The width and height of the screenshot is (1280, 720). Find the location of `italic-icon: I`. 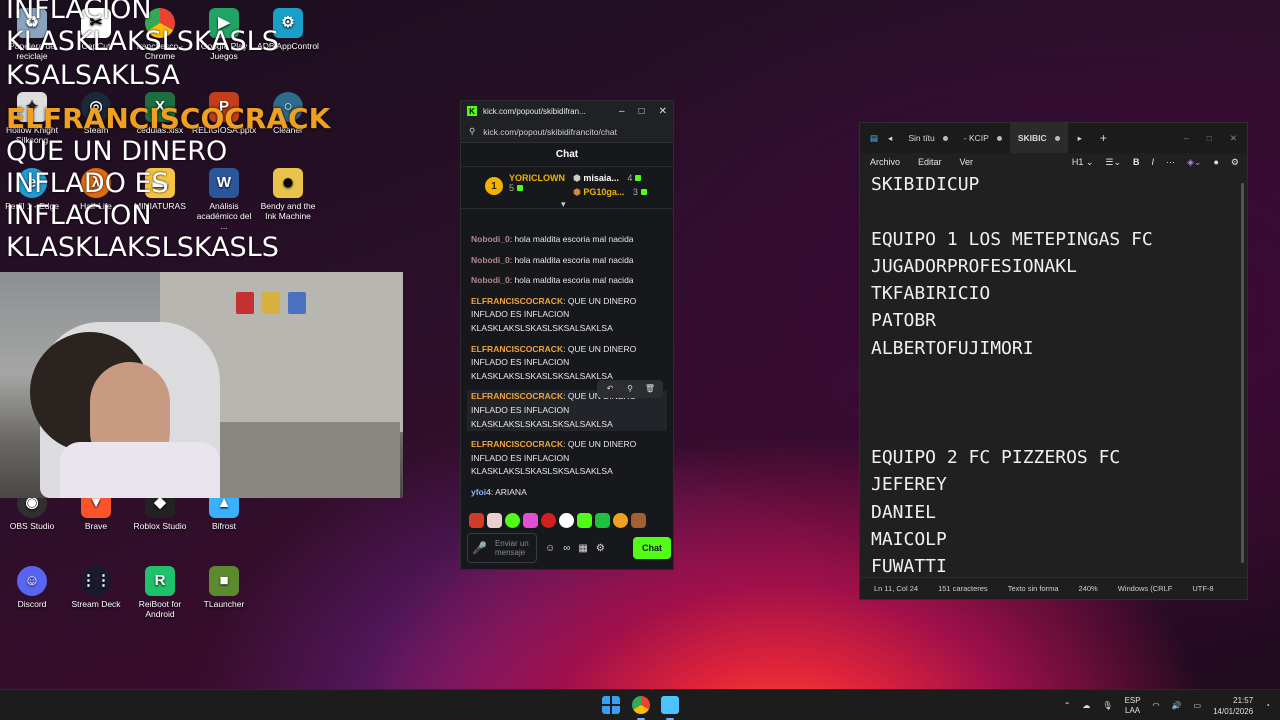

italic-icon: I is located at coordinates (1153, 162).